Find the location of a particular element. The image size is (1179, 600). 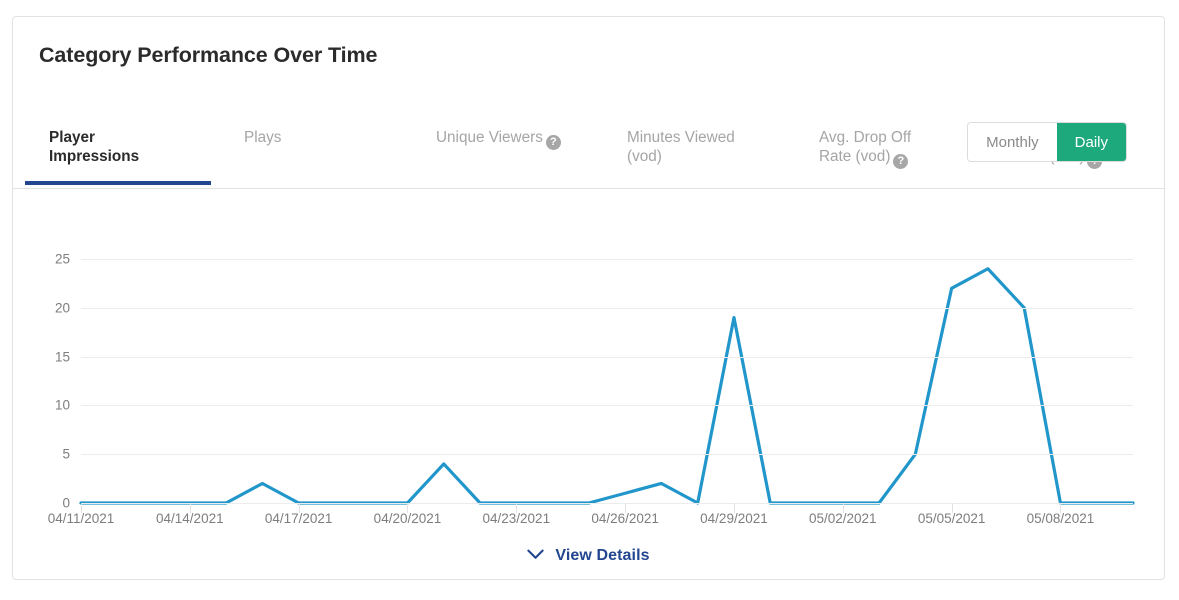

x-axis-tick-label: 04/29/2021 is located at coordinates (734, 518).